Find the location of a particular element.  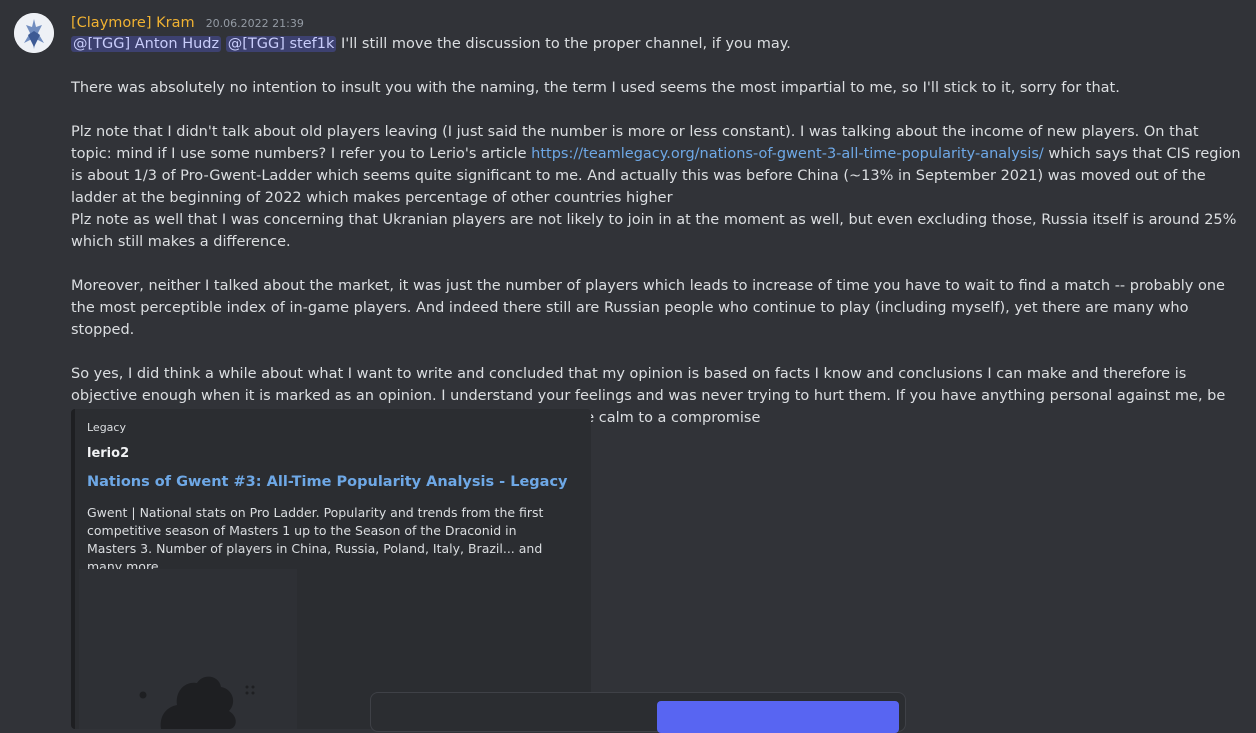

author-name: [Claymore] Kram is located at coordinates (133, 23).